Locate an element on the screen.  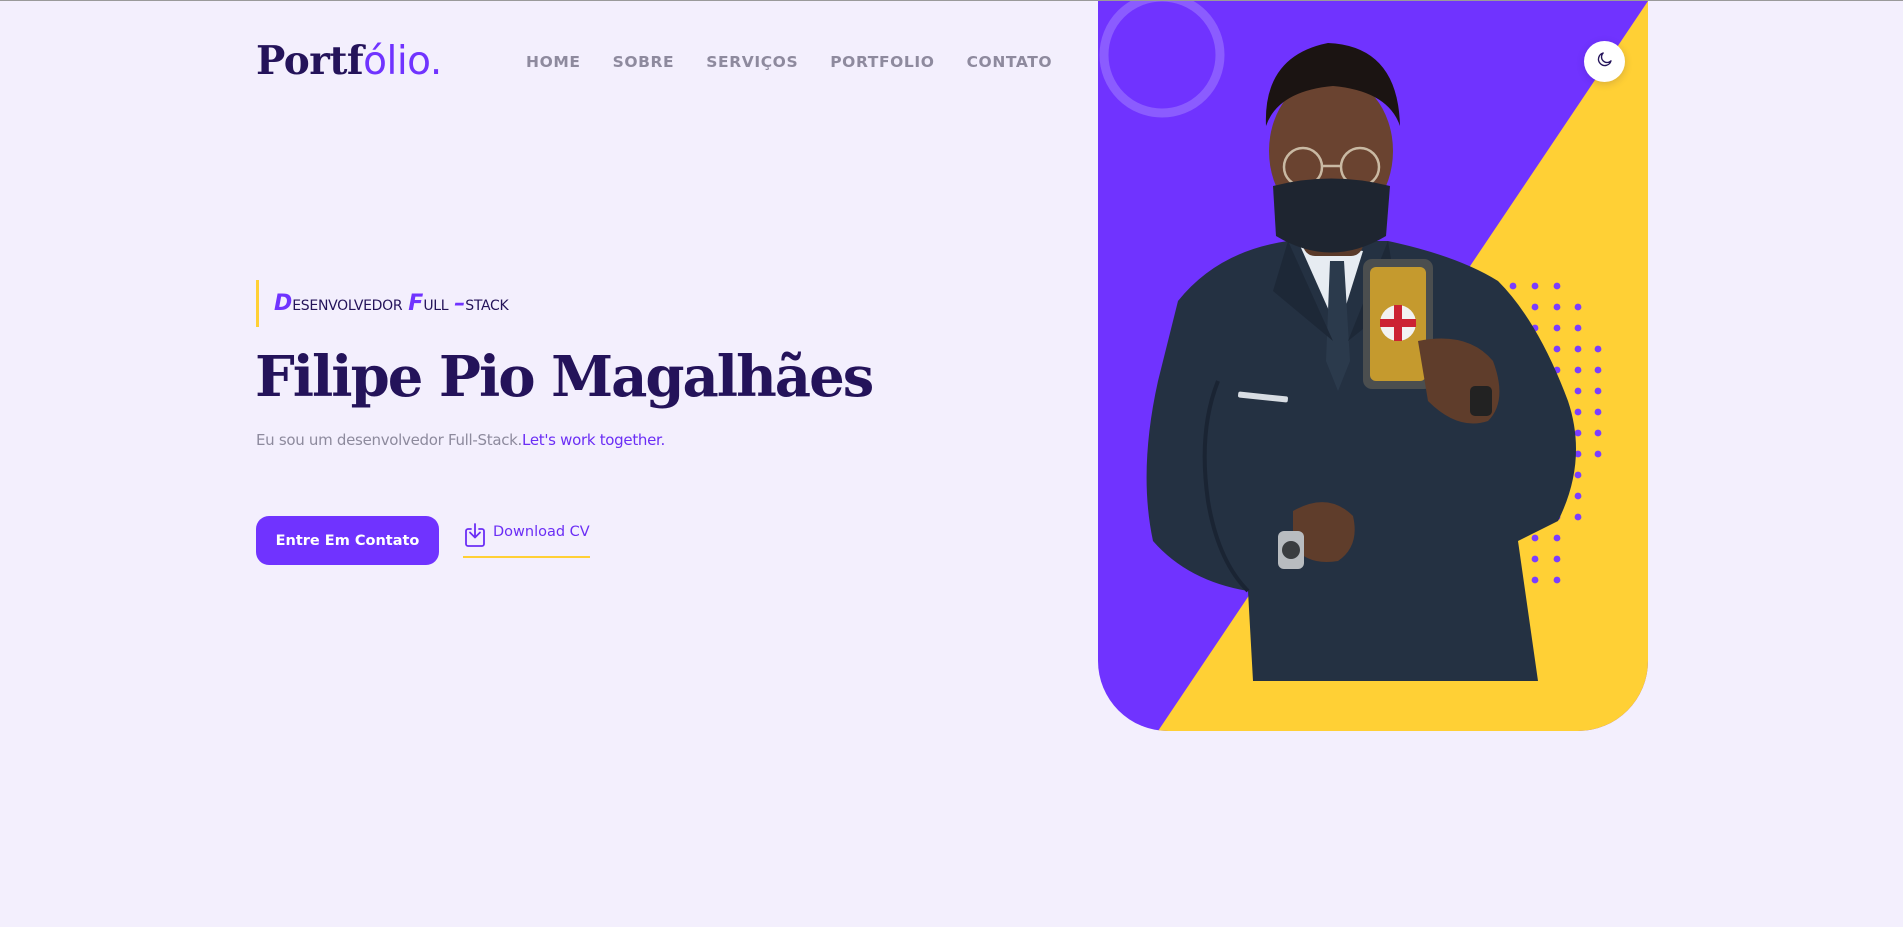
theme-toggle-button is located at coordinates (1604, 61).